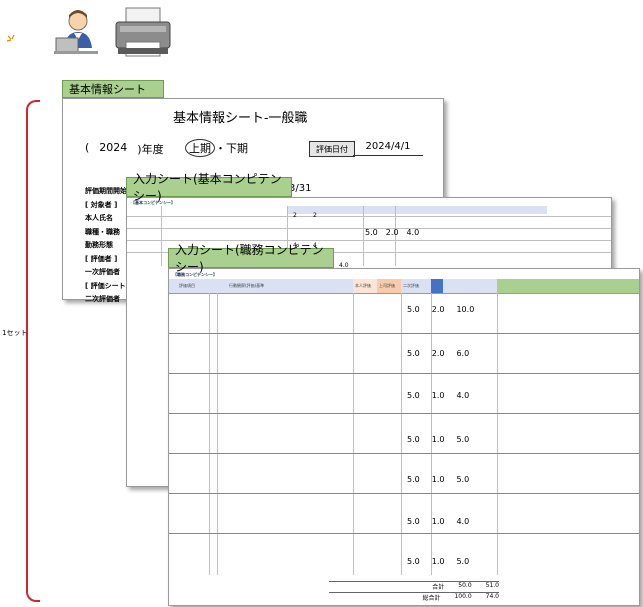 The height and width of the screenshot is (607, 643). Describe the element at coordinates (465, 585) in the screenshot. I see `job-sum-0: 50.0` at that location.